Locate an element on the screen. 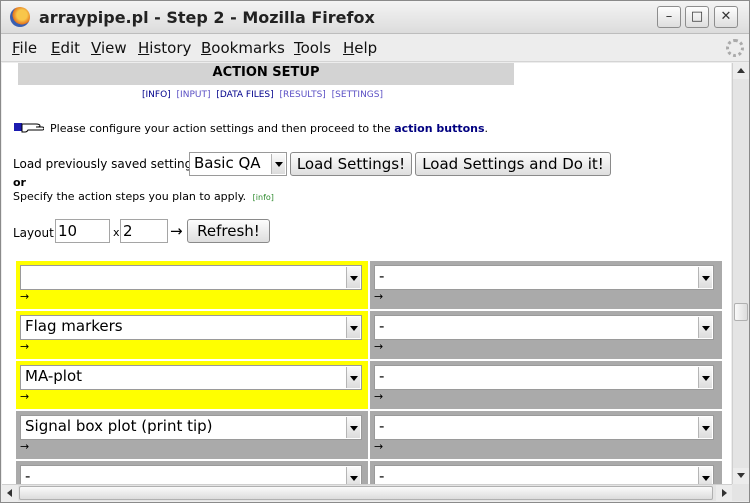 Image resolution: width=750 pixels, height=503 pixels. vertical-scroll-thumb is located at coordinates (741, 312).